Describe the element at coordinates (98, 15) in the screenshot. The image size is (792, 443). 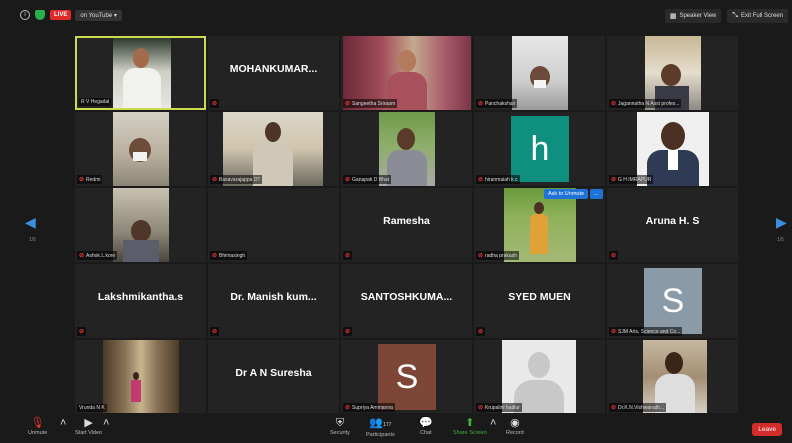
I see `stream-target-dropdown: on YouTube ▾` at that location.